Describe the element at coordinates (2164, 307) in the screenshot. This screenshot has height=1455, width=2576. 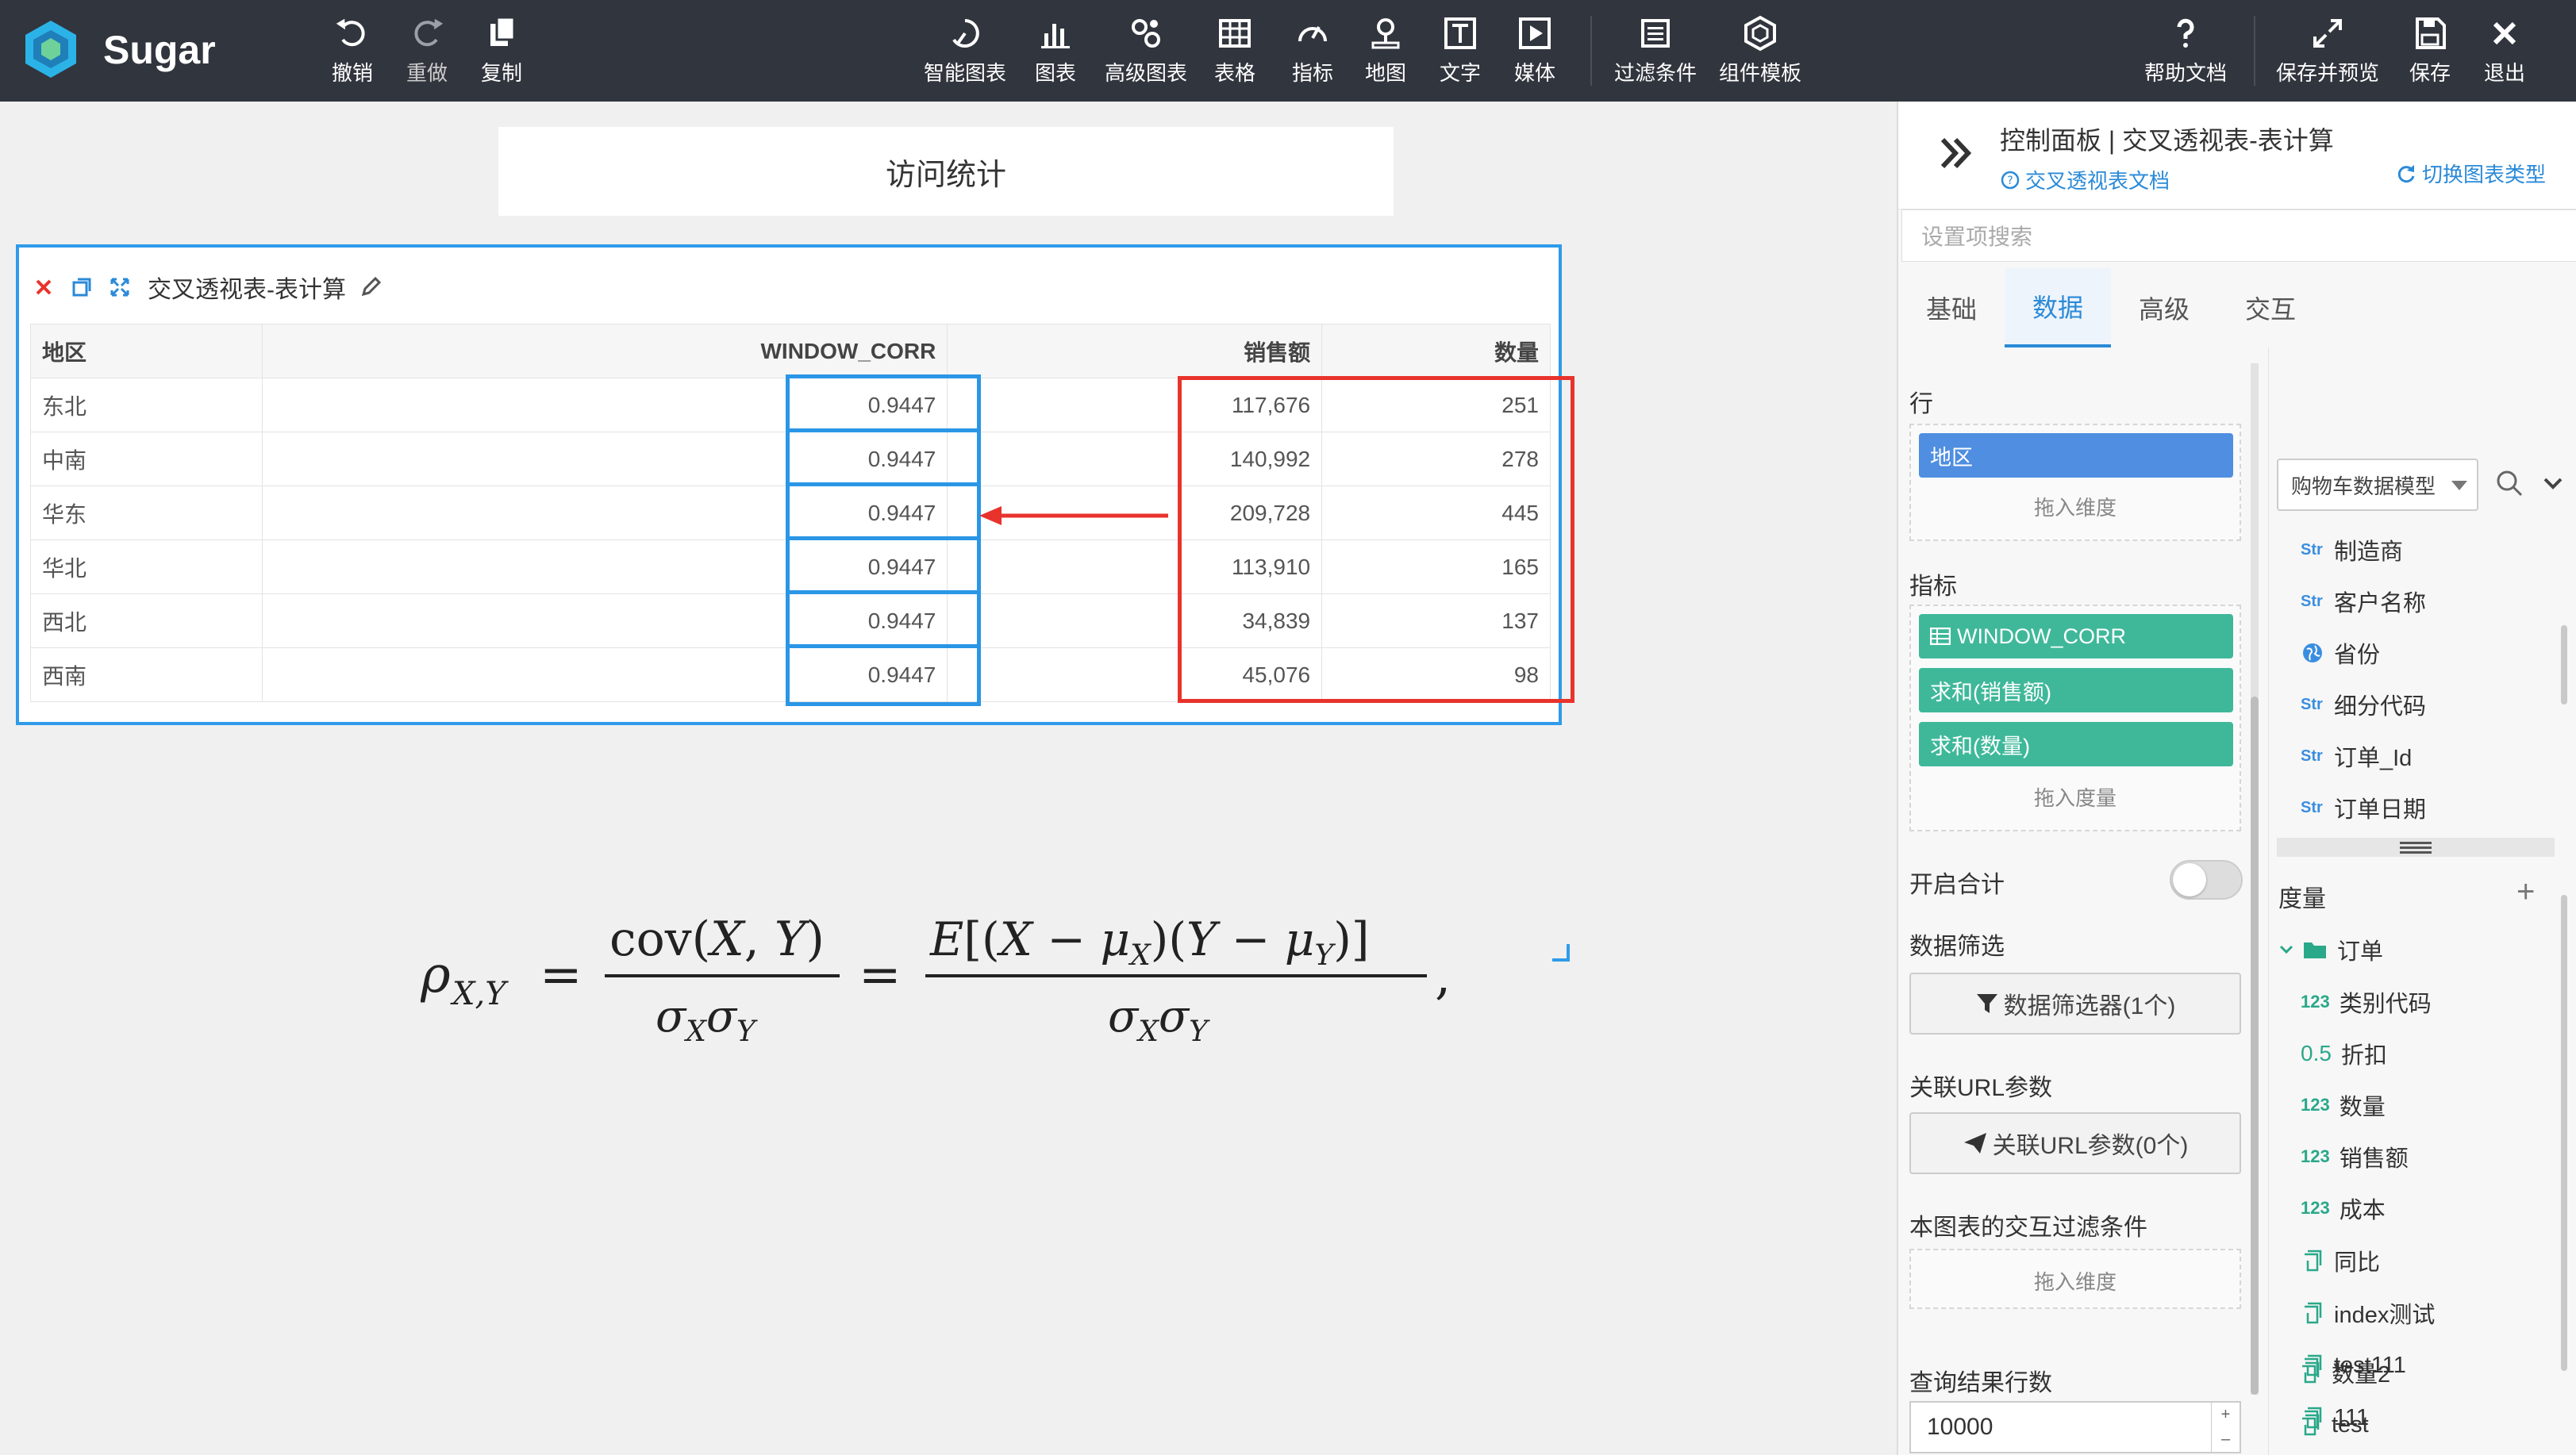
I see `tab-advanced: 高级` at that location.